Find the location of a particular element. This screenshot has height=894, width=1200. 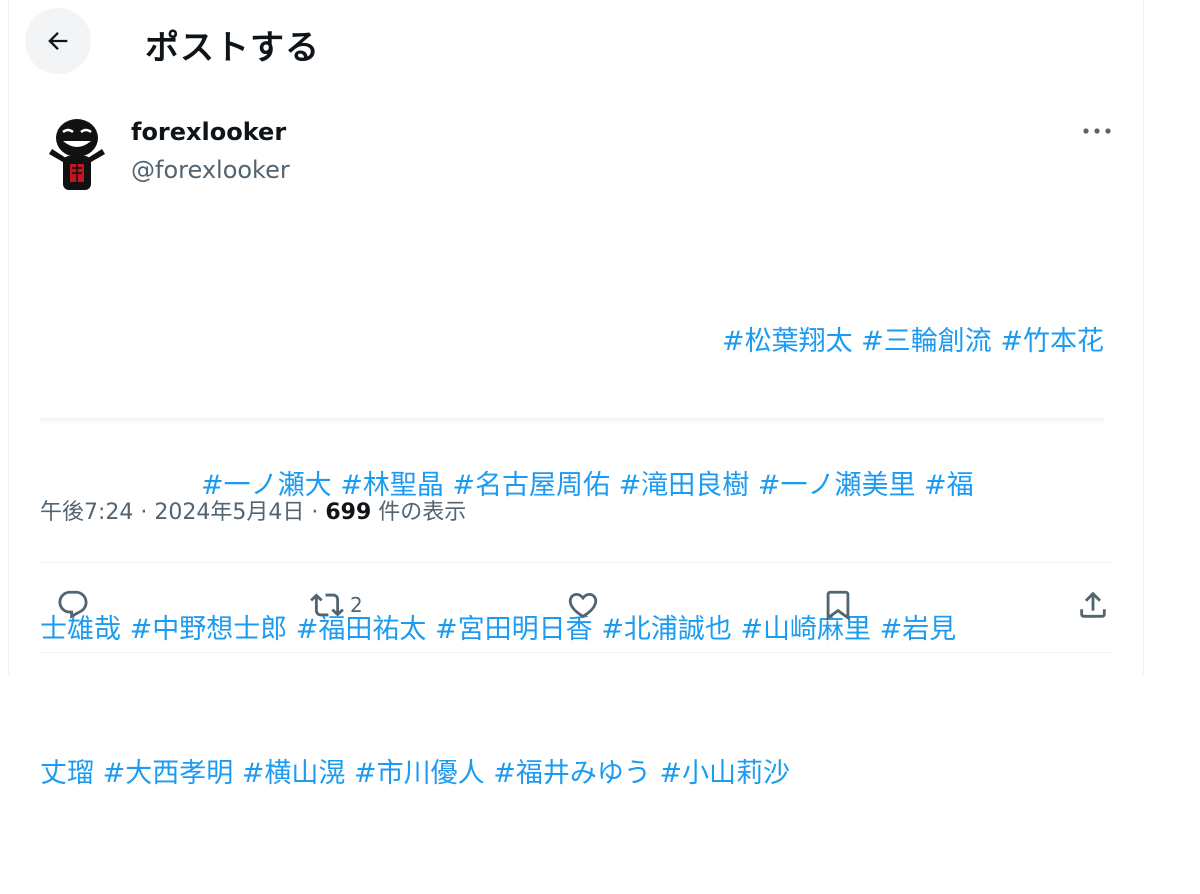

heart-icon is located at coordinates (583, 605).